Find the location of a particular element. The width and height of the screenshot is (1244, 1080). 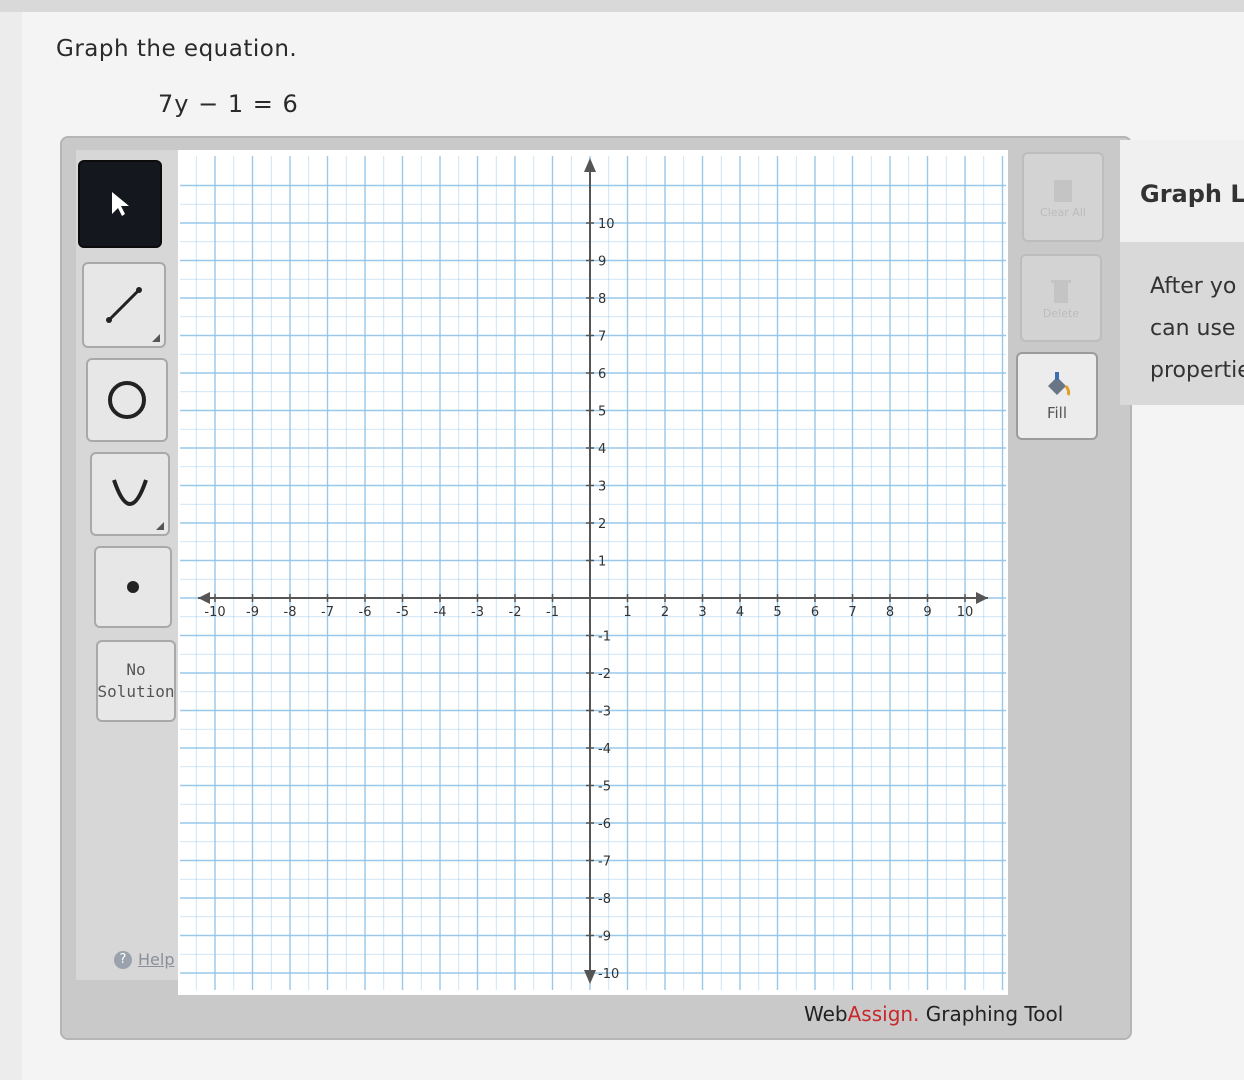

y-tick-label: -9 is located at coordinates (604, 937).